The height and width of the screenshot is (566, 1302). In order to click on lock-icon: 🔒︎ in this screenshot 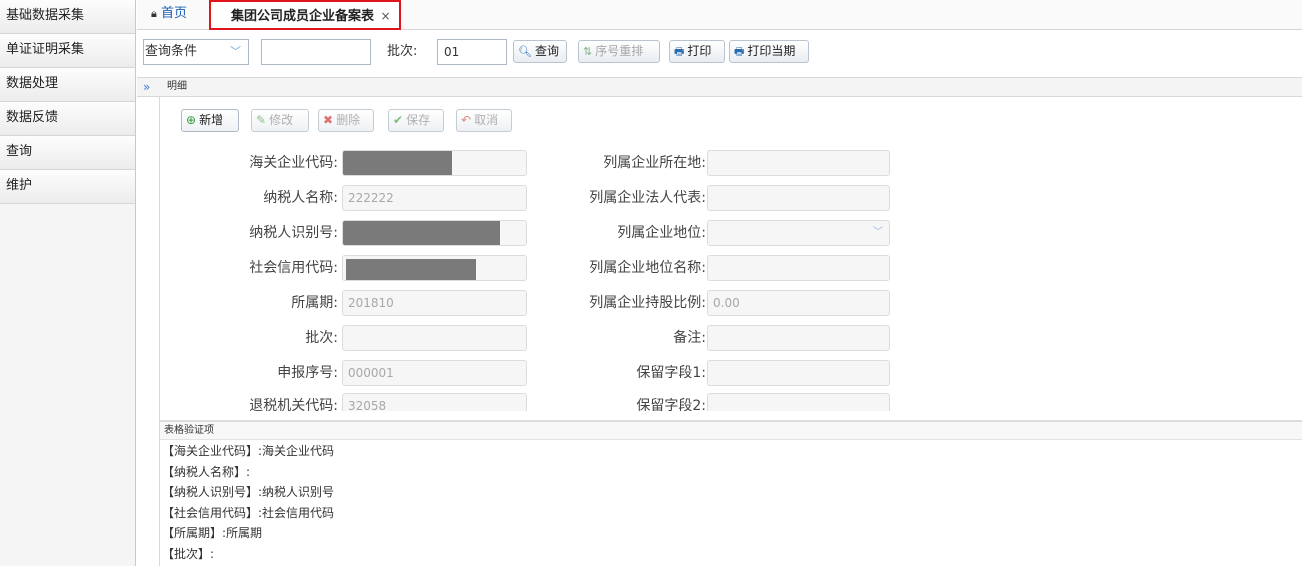, I will do `click(154, 13)`.